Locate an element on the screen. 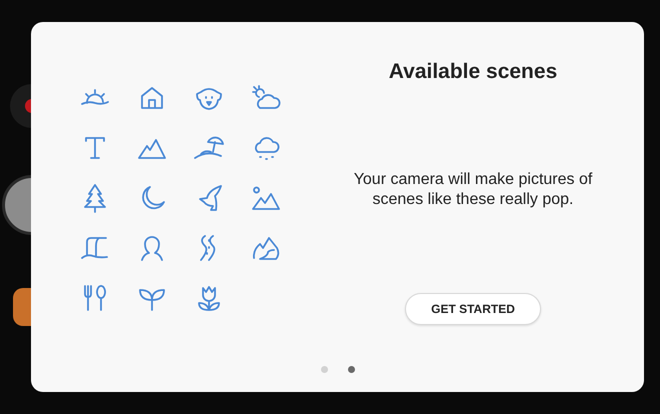 The image size is (660, 414). dialog-message: Your camera will make pictures of scenes like these really pop. is located at coordinates (473, 190).